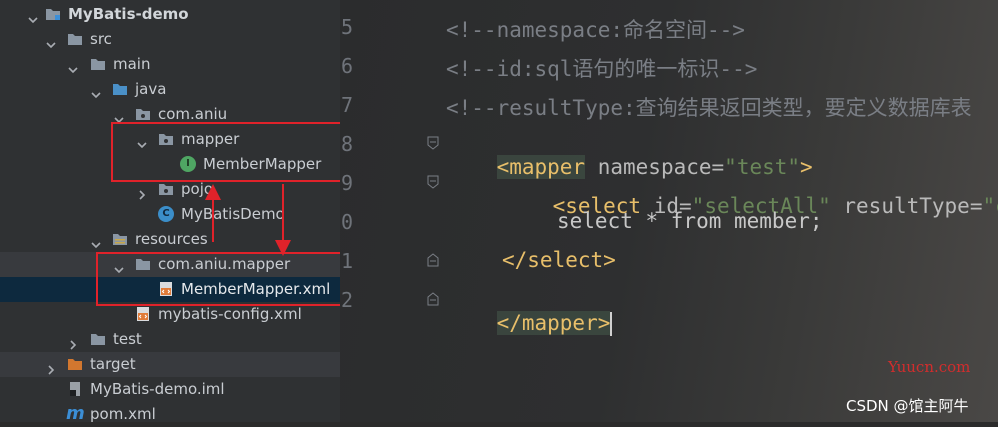 The height and width of the screenshot is (427, 998). What do you see at coordinates (346, 27) in the screenshot?
I see `line-number: 5` at bounding box center [346, 27].